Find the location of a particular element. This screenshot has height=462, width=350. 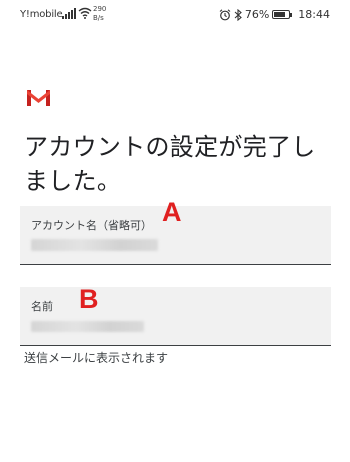

alarm-icon is located at coordinates (225, 14).